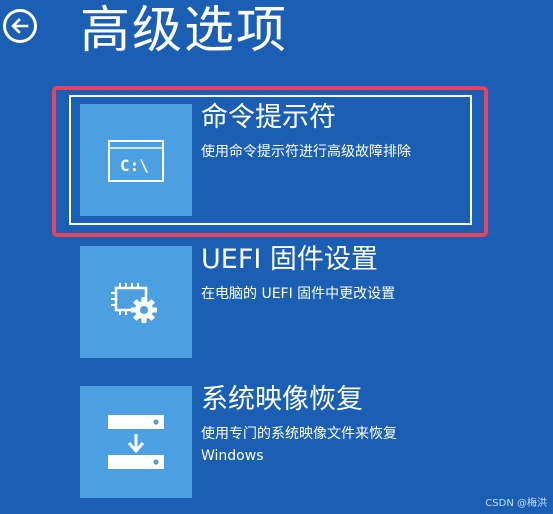 Image resolution: width=553 pixels, height=514 pixels. I want to click on watermark: CSDN @梅洪, so click(516, 503).